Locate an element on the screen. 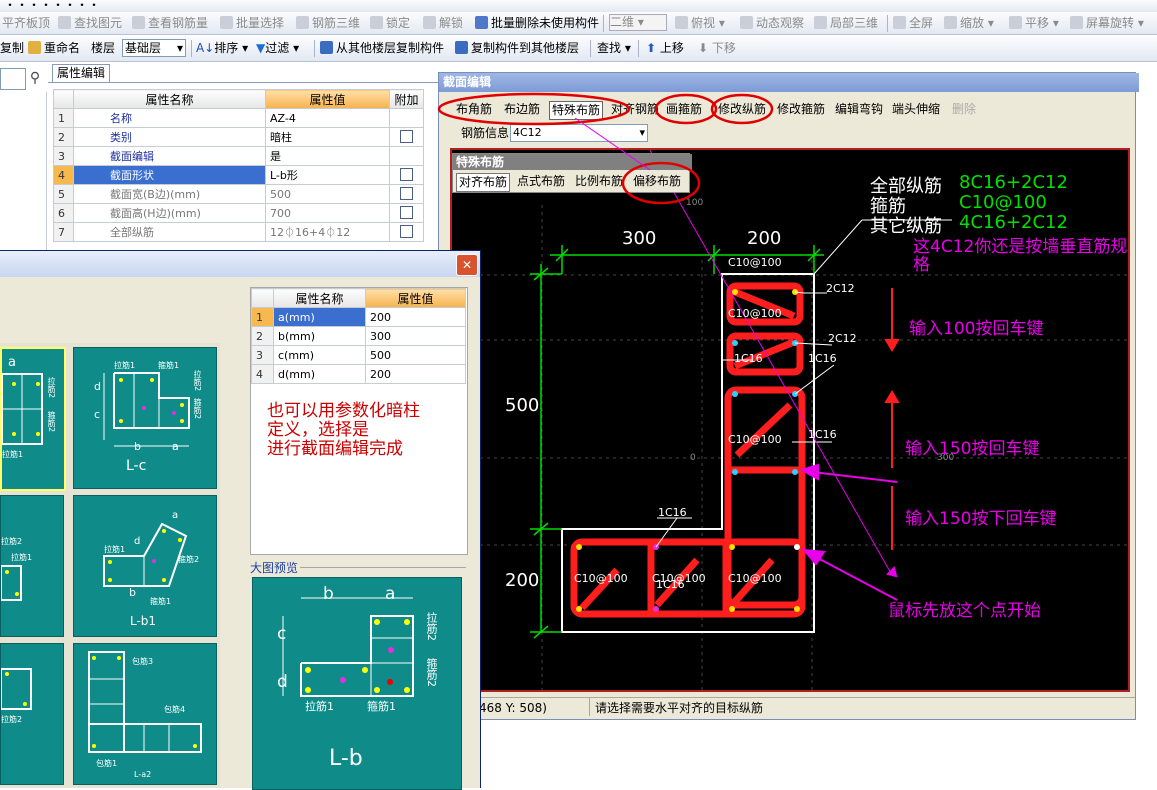 This screenshot has width=1157, height=790. shape-dialog-titlebar is located at coordinates (240, 264).